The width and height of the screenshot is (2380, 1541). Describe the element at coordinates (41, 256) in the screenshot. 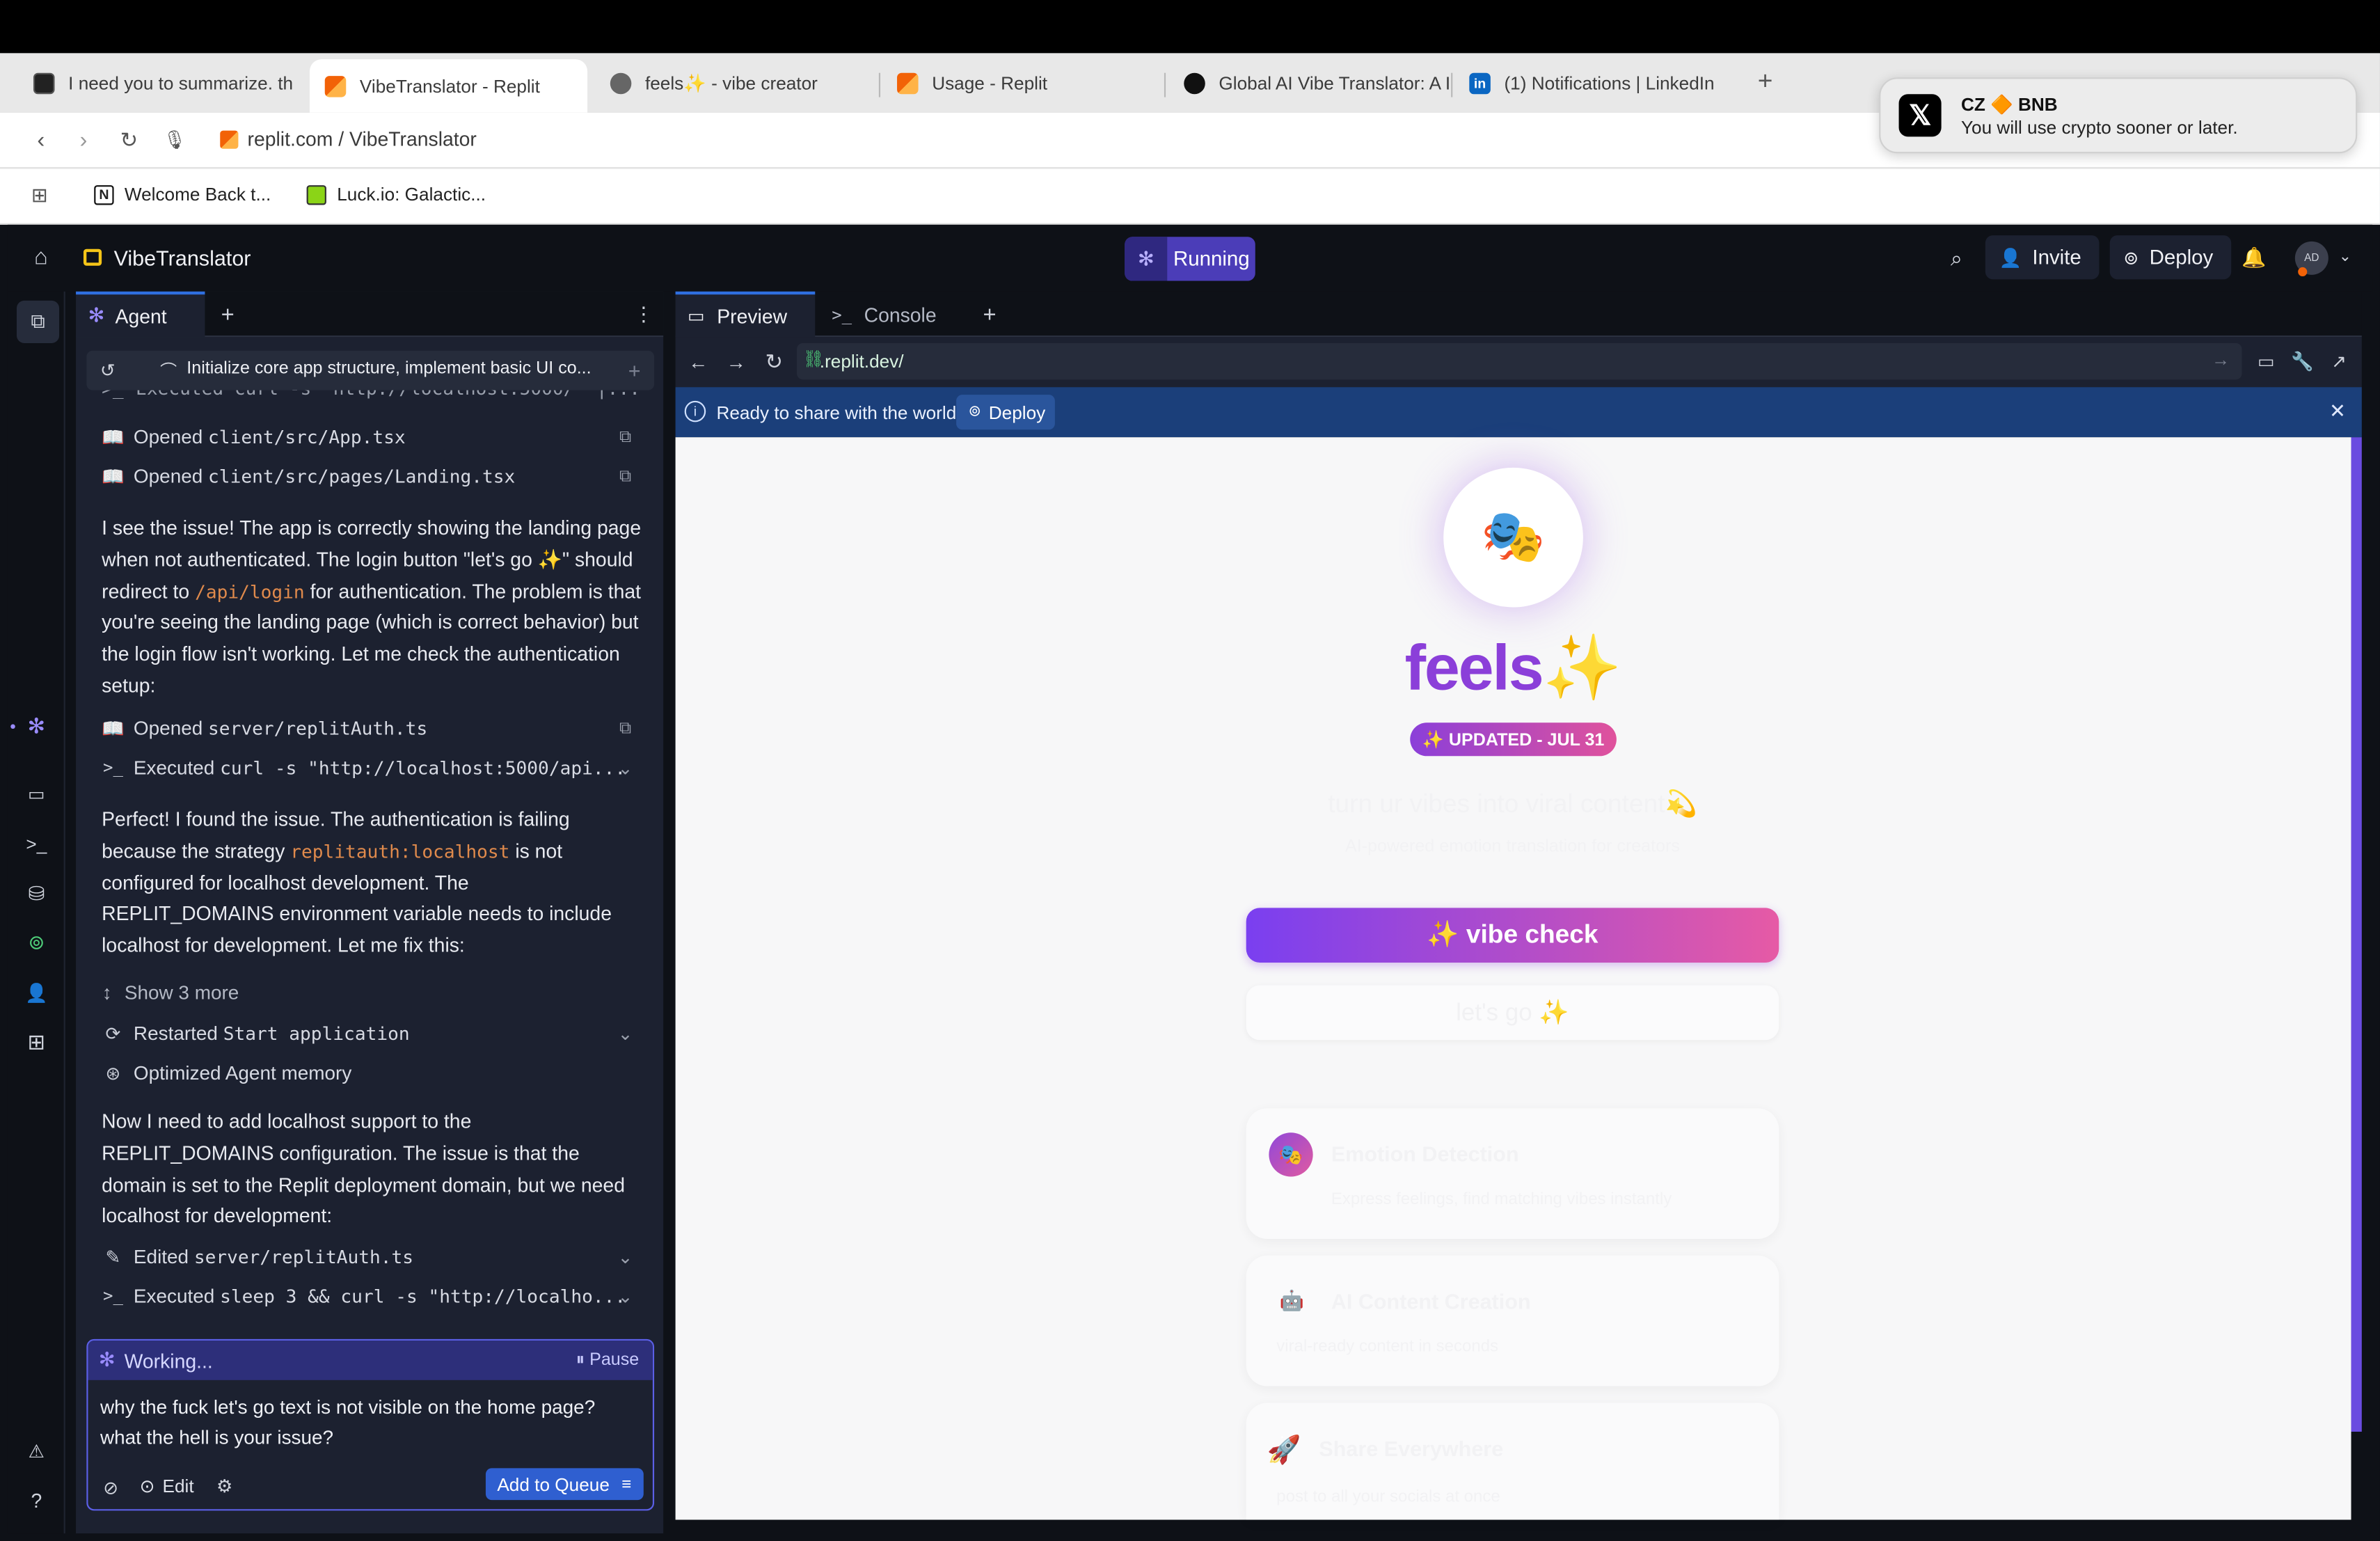

I see `home-icon: ⌂` at that location.